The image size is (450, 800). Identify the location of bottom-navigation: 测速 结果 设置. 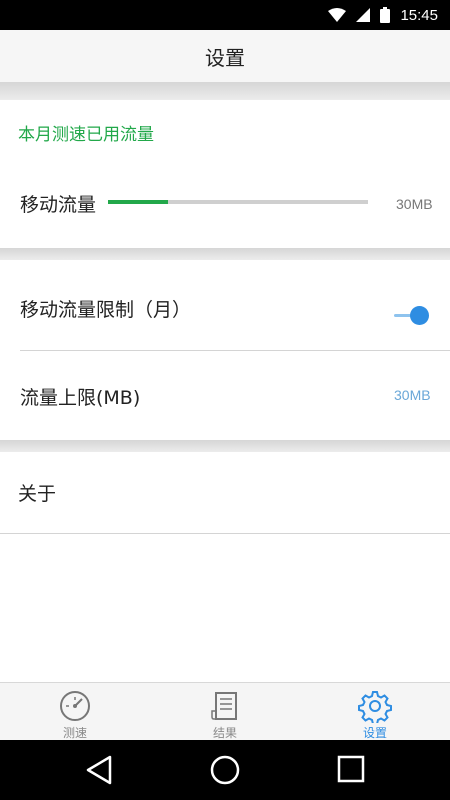
(225, 711).